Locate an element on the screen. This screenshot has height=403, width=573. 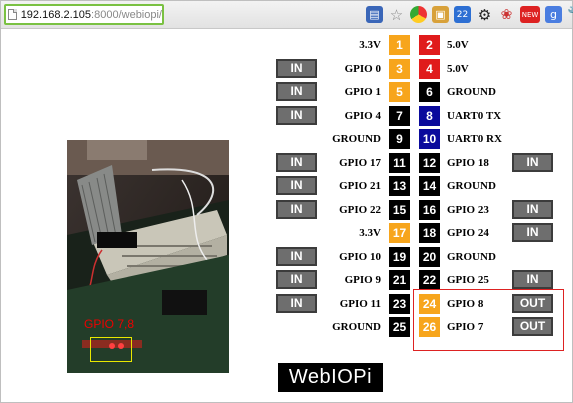
pin-number: 23 is located at coordinates (399, 304).